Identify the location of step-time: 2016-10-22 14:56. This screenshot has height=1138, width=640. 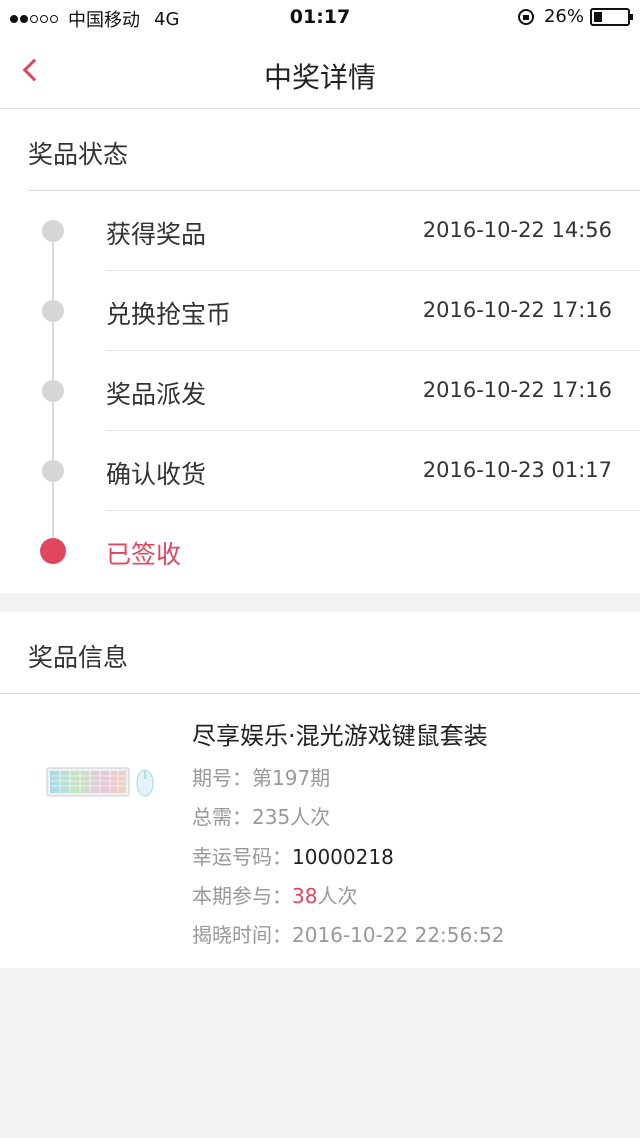
(517, 230).